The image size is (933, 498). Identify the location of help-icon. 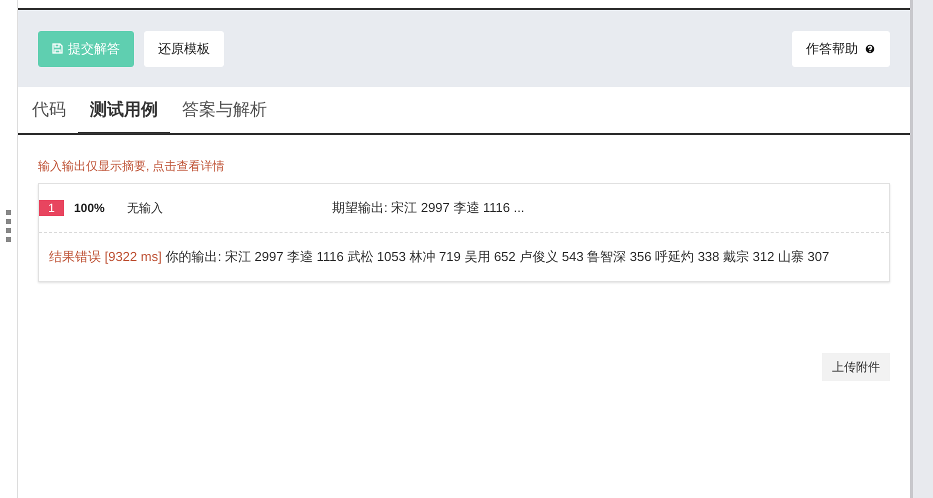
(870, 48).